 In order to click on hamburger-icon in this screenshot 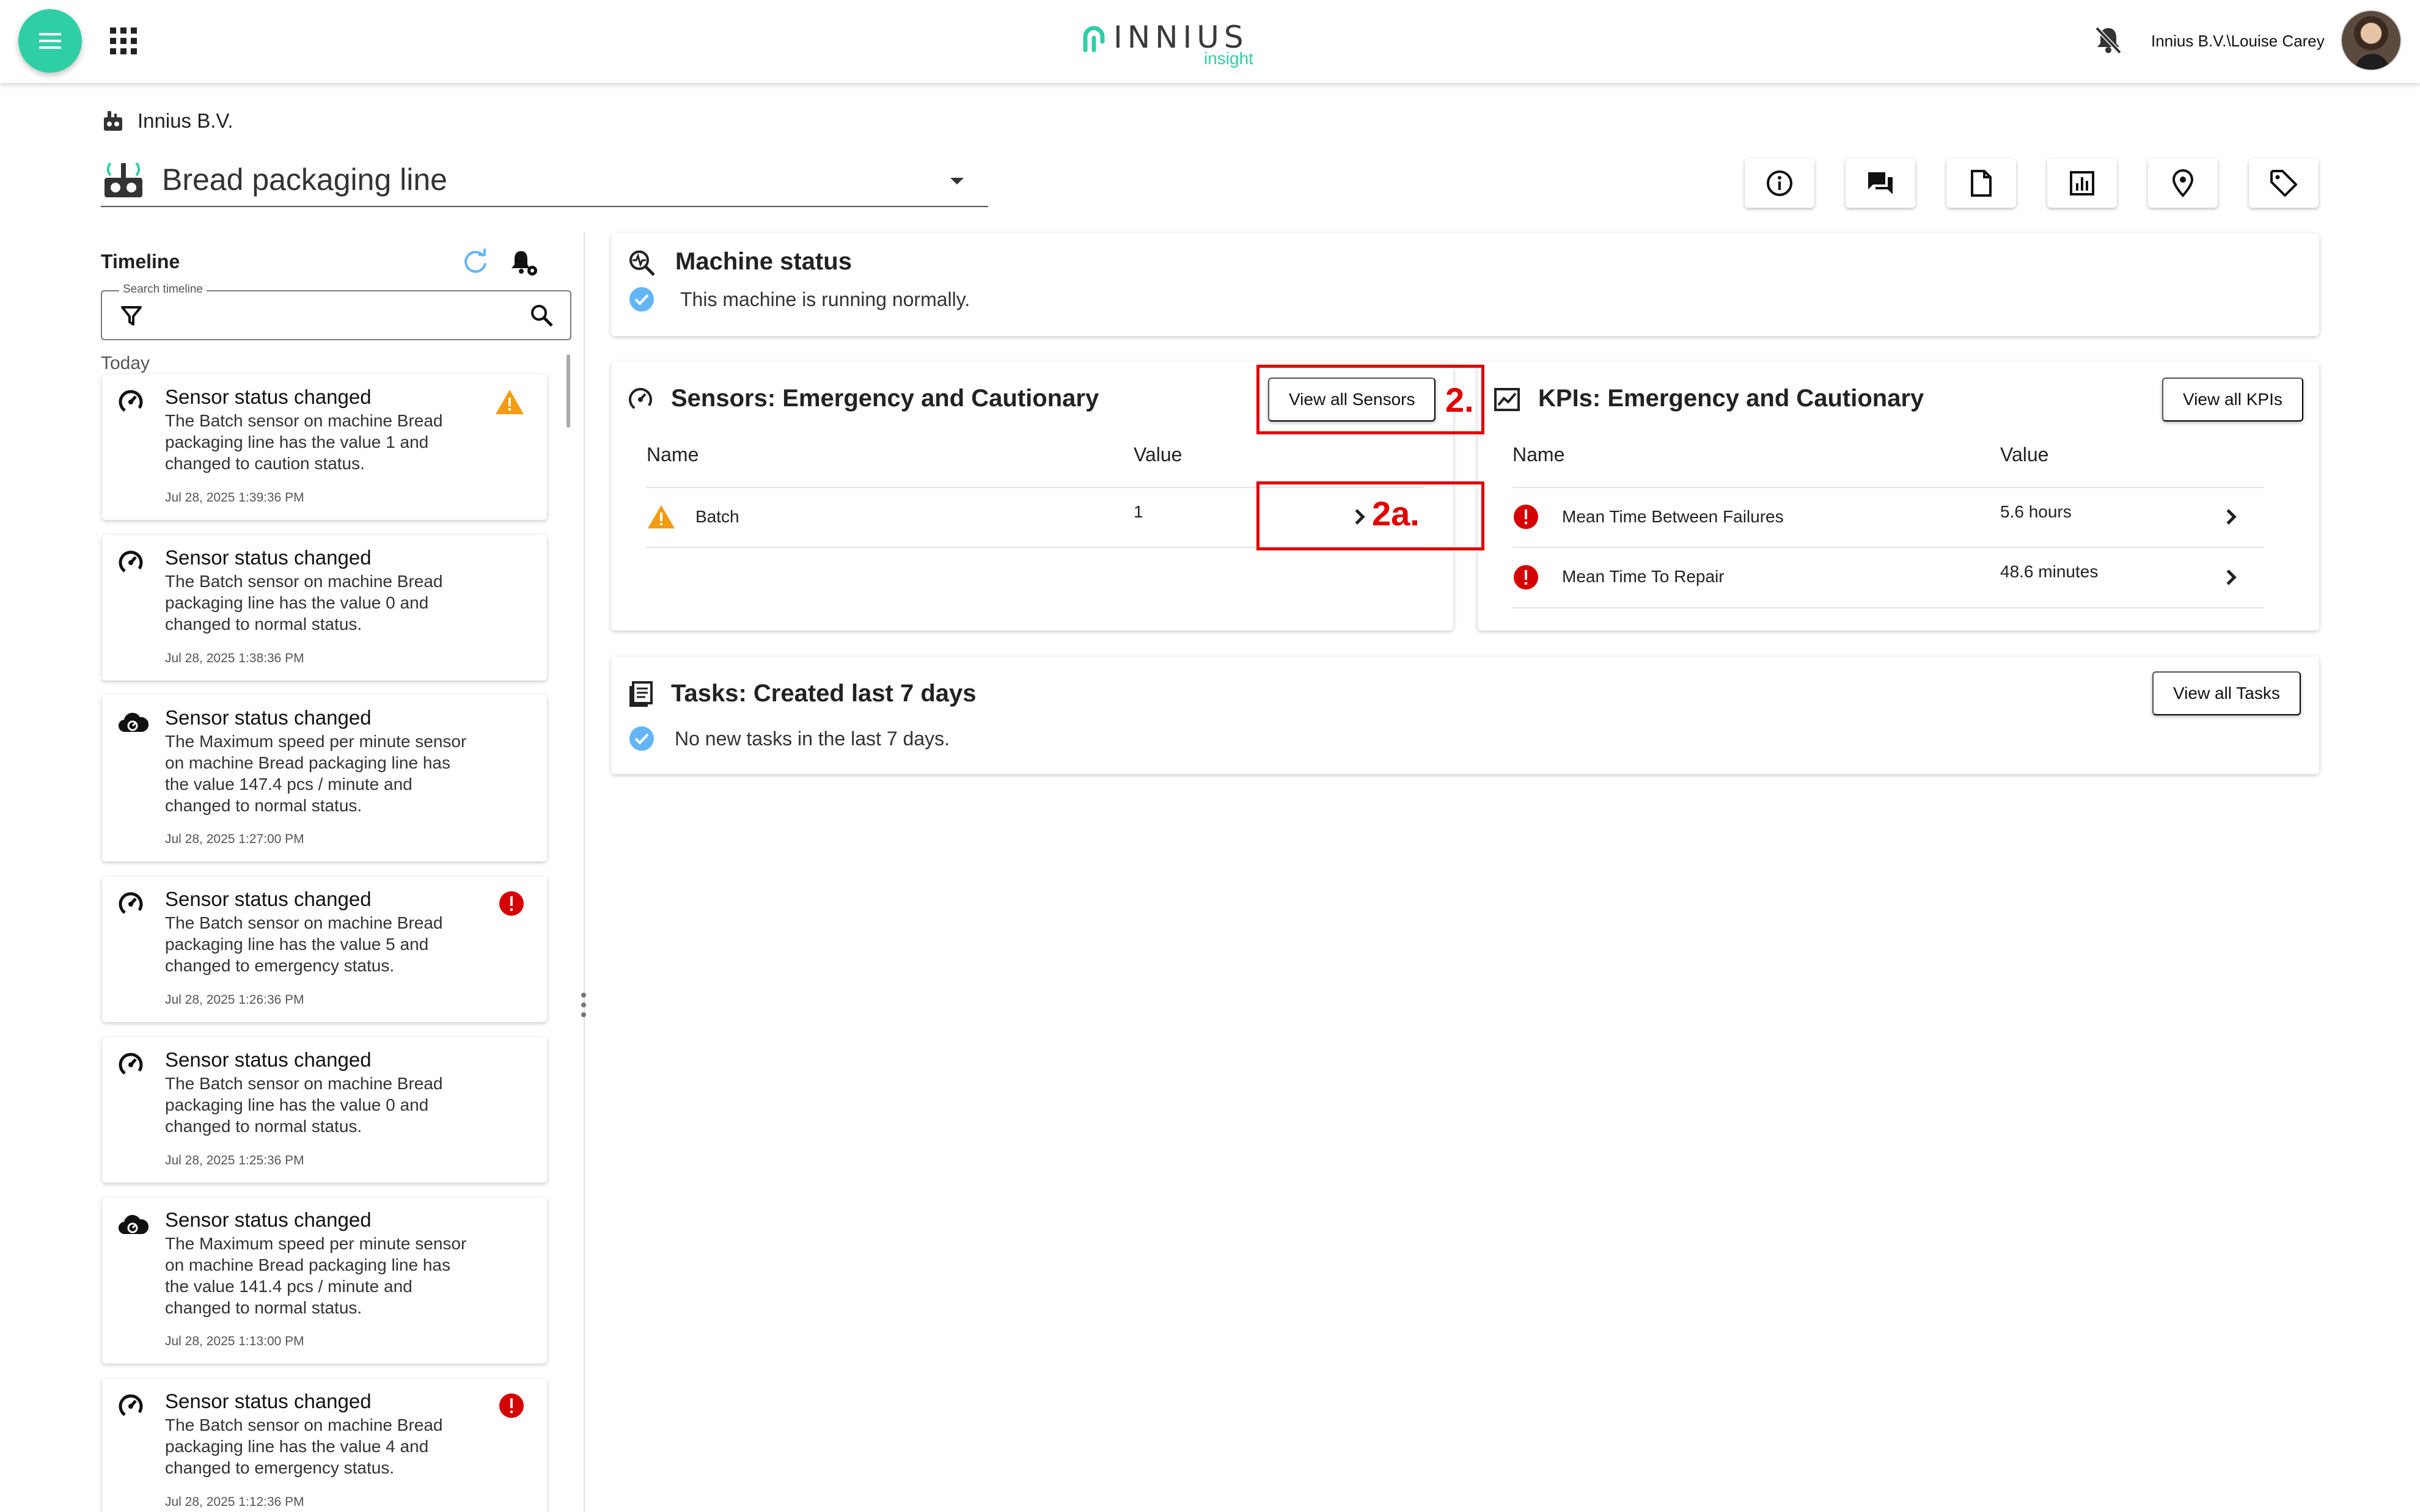, I will do `click(50, 41)`.